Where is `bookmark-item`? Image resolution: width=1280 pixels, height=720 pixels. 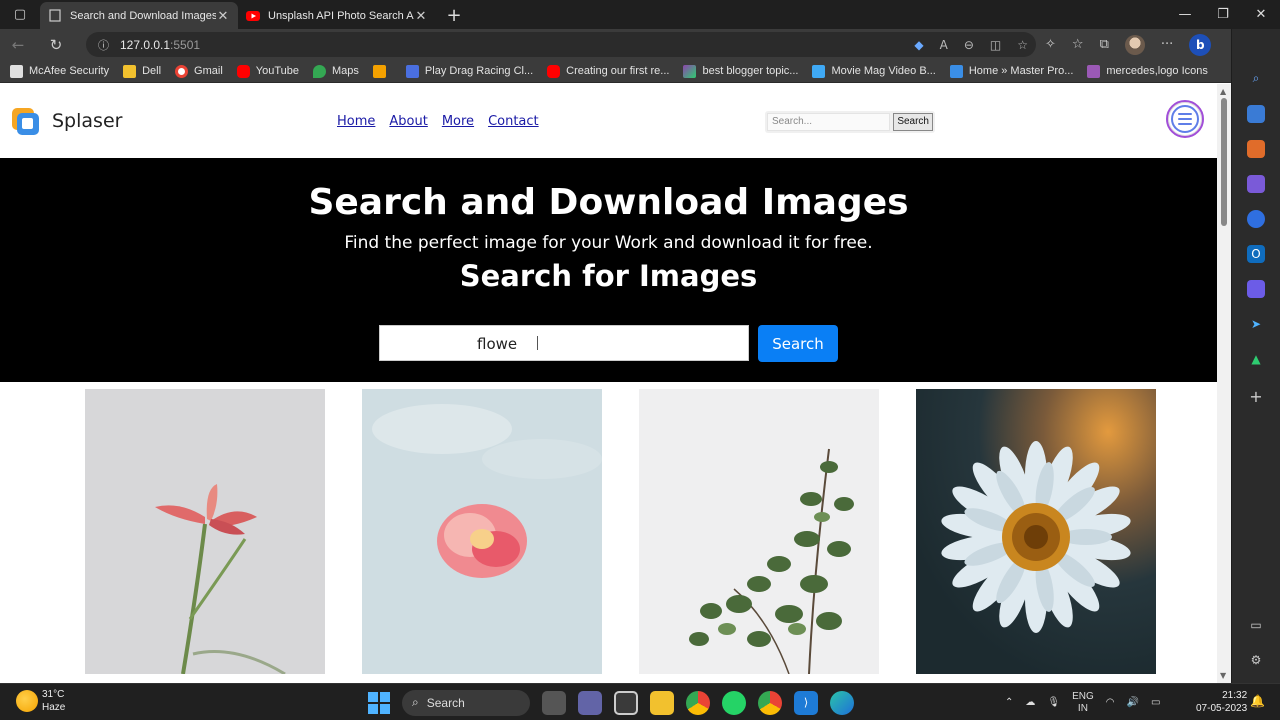
bookmark-item is located at coordinates (382, 71).